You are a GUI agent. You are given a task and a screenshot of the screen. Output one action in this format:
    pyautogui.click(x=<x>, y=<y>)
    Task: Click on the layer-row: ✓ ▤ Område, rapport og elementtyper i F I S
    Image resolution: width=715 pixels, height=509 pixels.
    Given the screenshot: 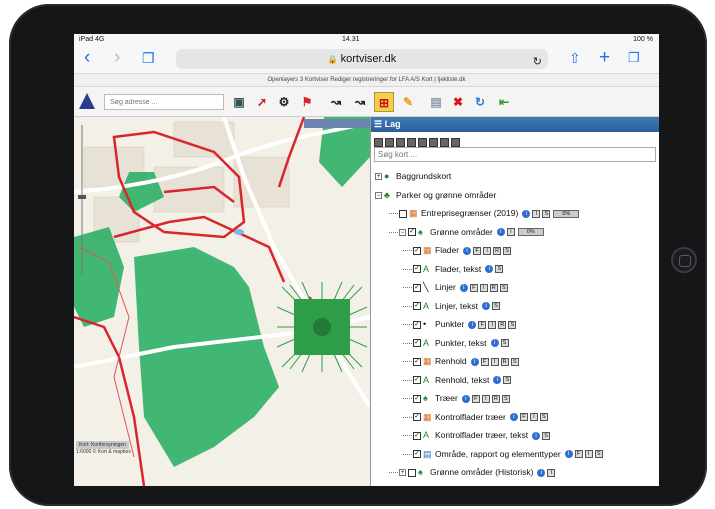 What is the action you would take?
    pyautogui.click(x=515, y=454)
    